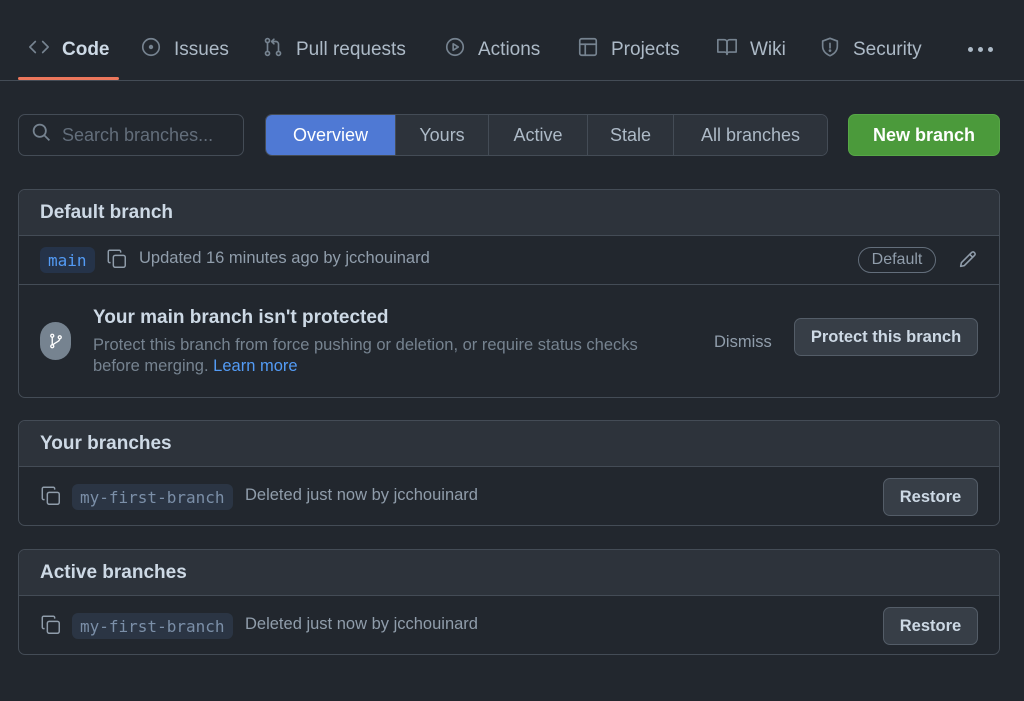 The width and height of the screenshot is (1024, 701). What do you see at coordinates (67, 260) in the screenshot?
I see `branch-name-main: main` at bounding box center [67, 260].